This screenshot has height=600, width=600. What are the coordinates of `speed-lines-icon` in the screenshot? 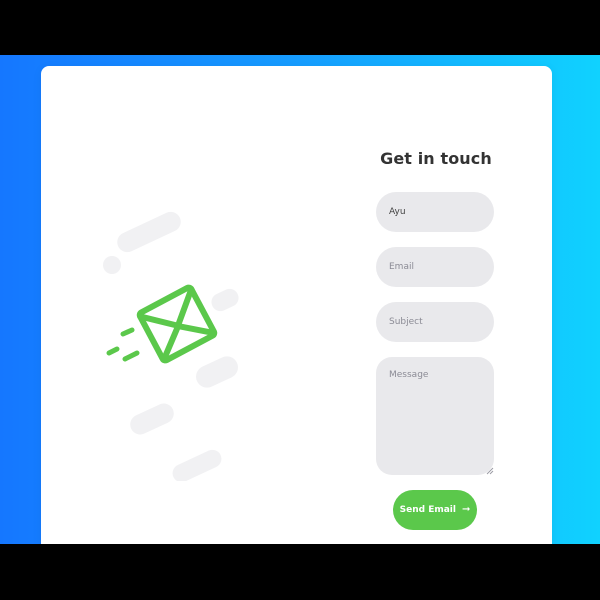 It's located at (123, 344).